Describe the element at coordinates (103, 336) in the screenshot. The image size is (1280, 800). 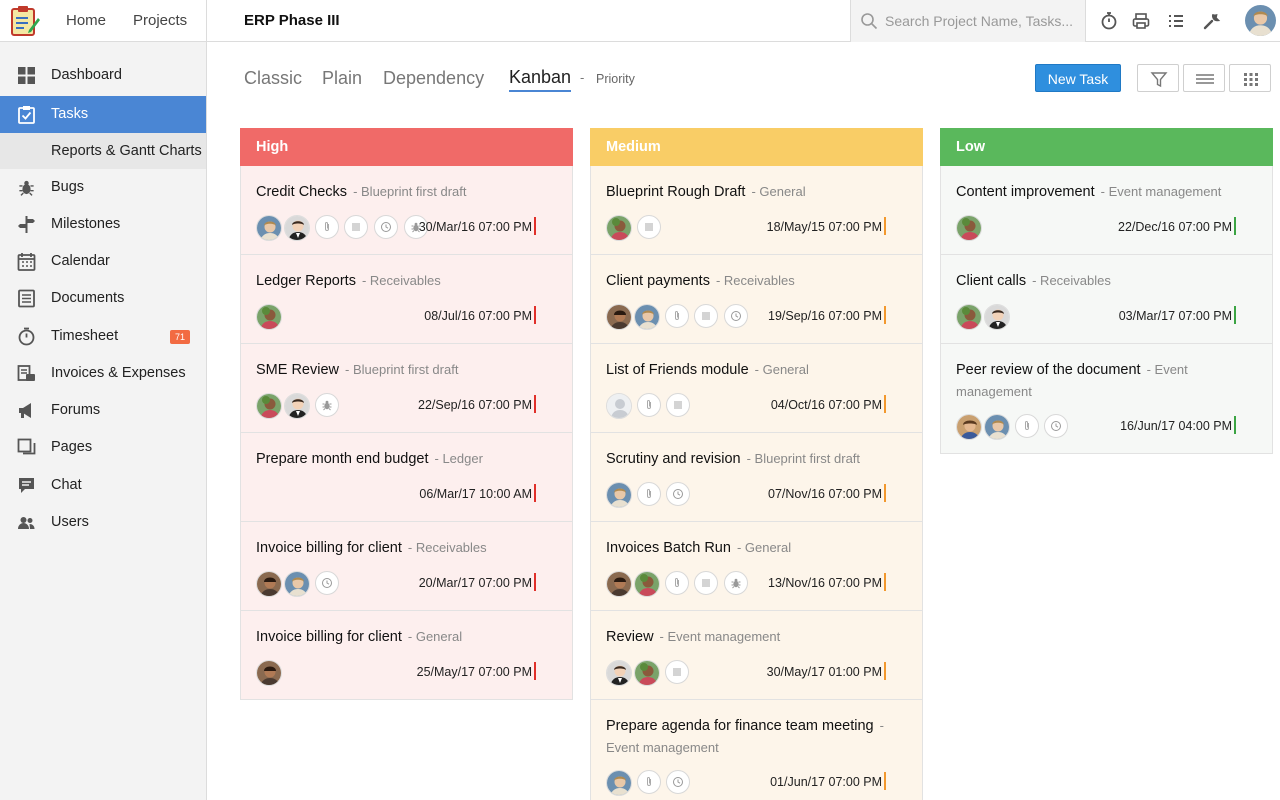
I see `sidebar-item-timesheet: Timesheet 71` at that location.